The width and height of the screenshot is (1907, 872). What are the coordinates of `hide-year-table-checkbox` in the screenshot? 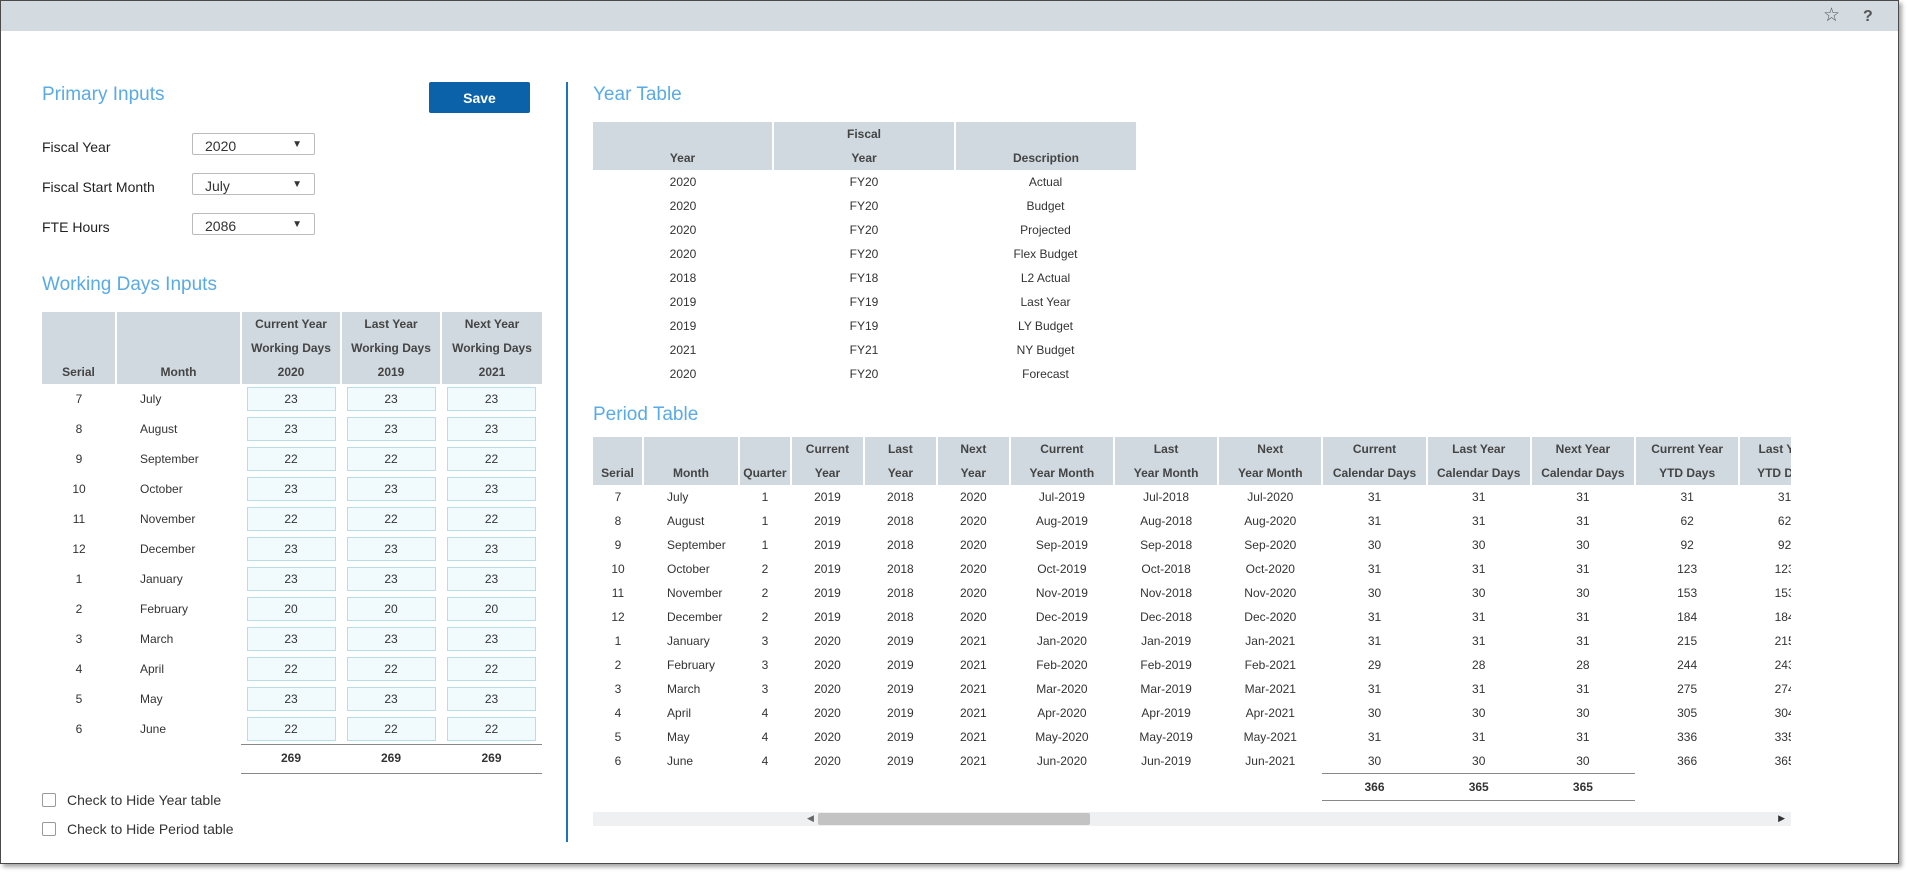 It's located at (49, 800).